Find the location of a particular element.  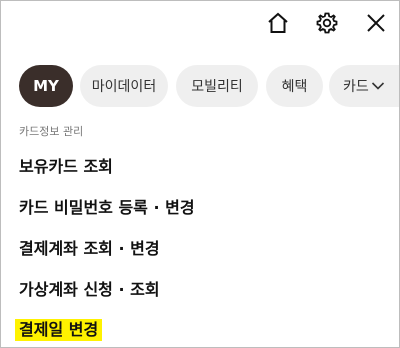

tab-my: MY is located at coordinates (46, 86).